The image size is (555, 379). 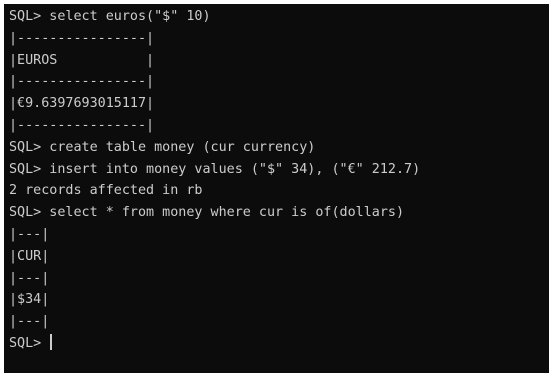 What do you see at coordinates (51, 341) in the screenshot?
I see `text-cursor` at bounding box center [51, 341].